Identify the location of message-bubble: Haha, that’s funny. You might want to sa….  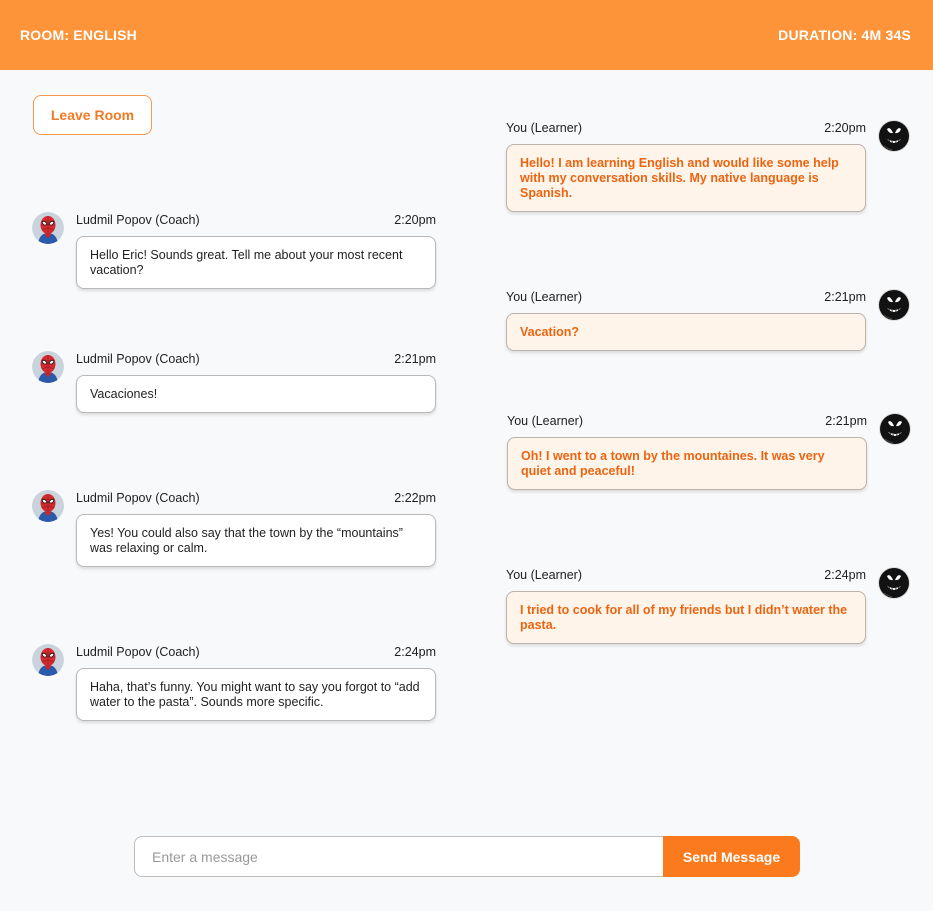
(256, 694).